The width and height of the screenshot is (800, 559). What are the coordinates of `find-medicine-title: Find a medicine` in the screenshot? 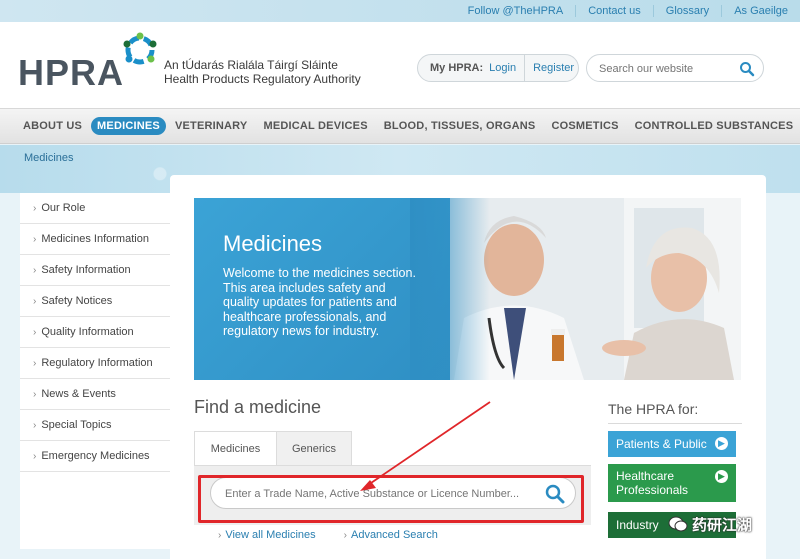 It's located at (258, 407).